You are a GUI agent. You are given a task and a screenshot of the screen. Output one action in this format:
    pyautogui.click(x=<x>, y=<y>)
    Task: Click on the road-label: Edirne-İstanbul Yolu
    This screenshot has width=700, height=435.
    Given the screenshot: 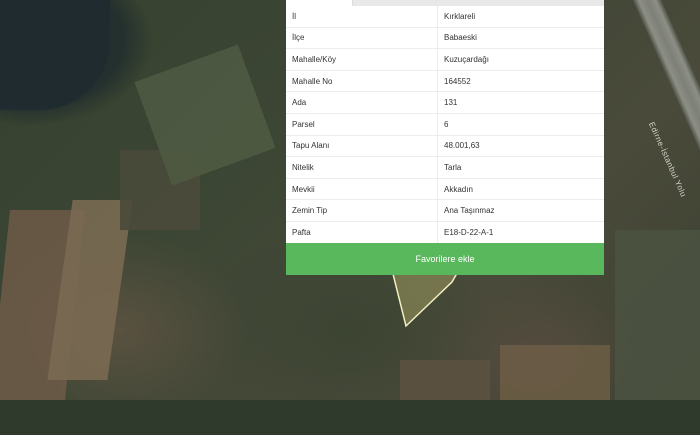 What is the action you would take?
    pyautogui.click(x=667, y=159)
    